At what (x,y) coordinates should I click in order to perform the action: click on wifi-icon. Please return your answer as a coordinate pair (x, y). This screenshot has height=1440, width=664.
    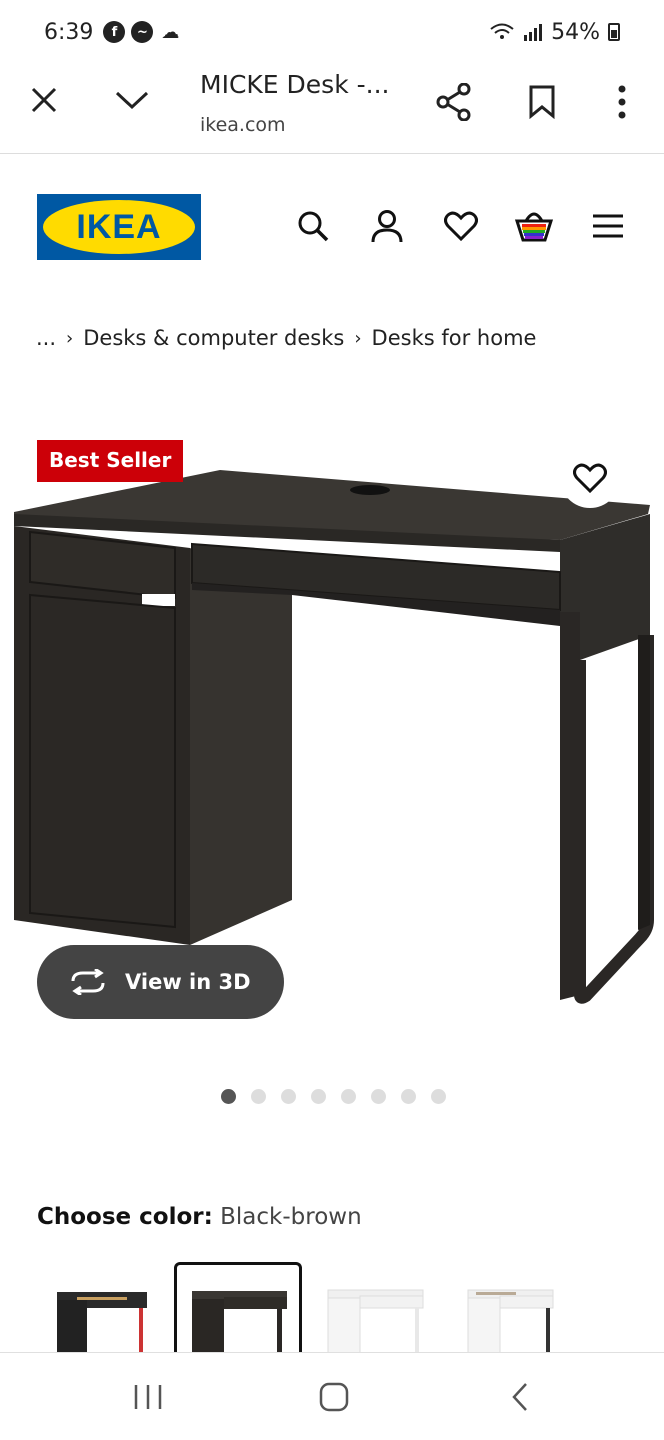
    Looking at the image, I should click on (502, 31).